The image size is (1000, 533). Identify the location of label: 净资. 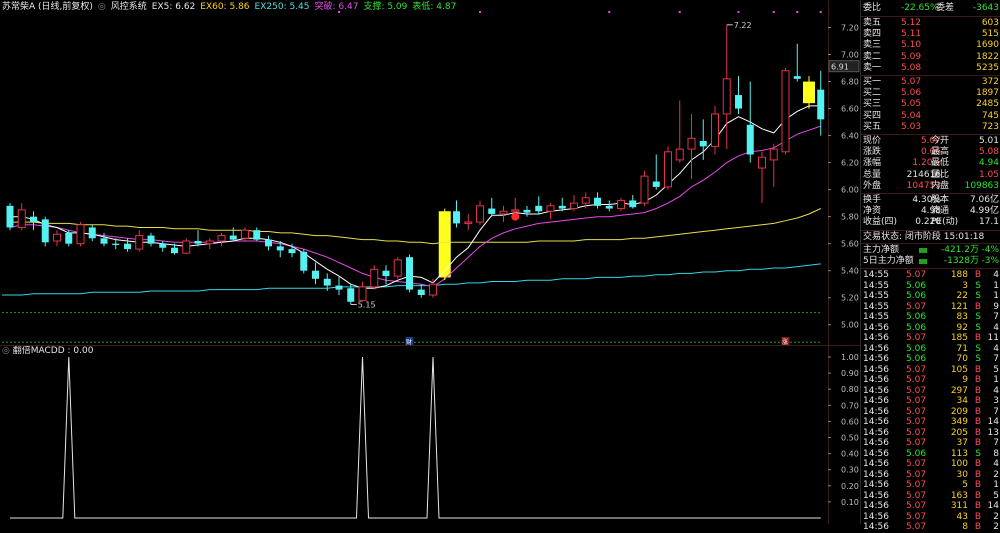
(872, 211).